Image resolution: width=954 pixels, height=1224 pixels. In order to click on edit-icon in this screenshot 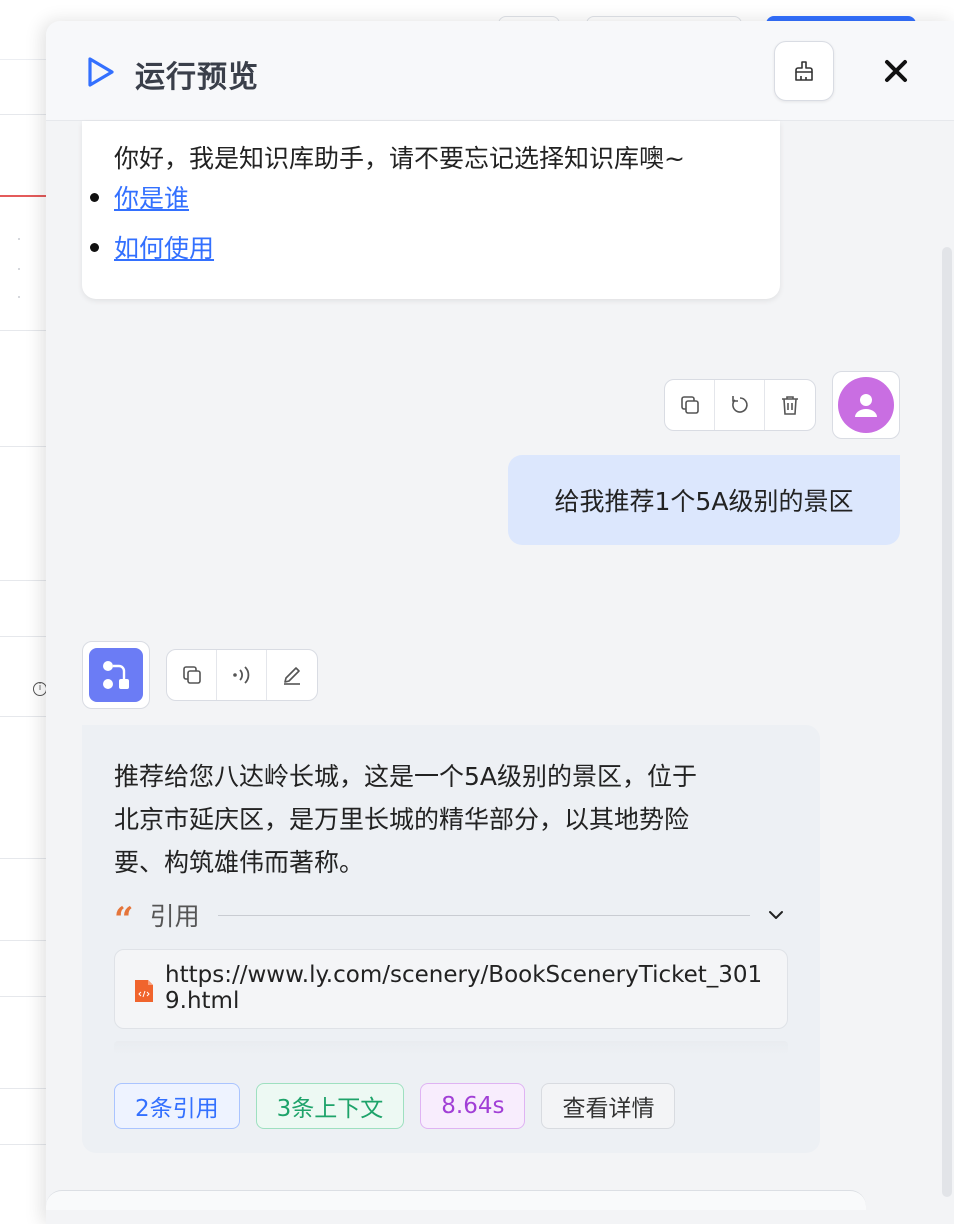, I will do `click(292, 676)`.